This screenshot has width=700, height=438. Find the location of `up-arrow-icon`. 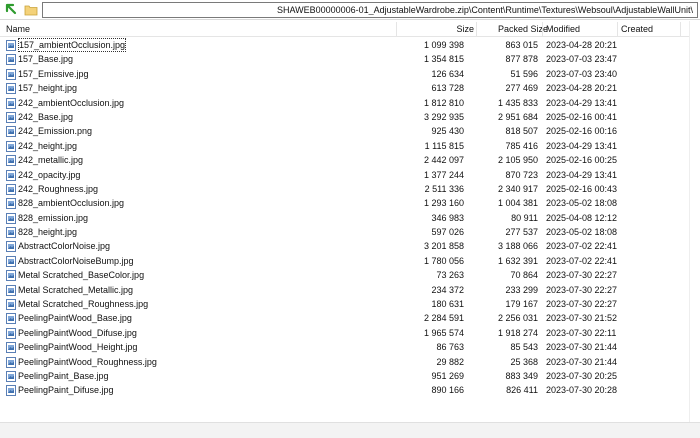

up-arrow-icon is located at coordinates (11, 10).